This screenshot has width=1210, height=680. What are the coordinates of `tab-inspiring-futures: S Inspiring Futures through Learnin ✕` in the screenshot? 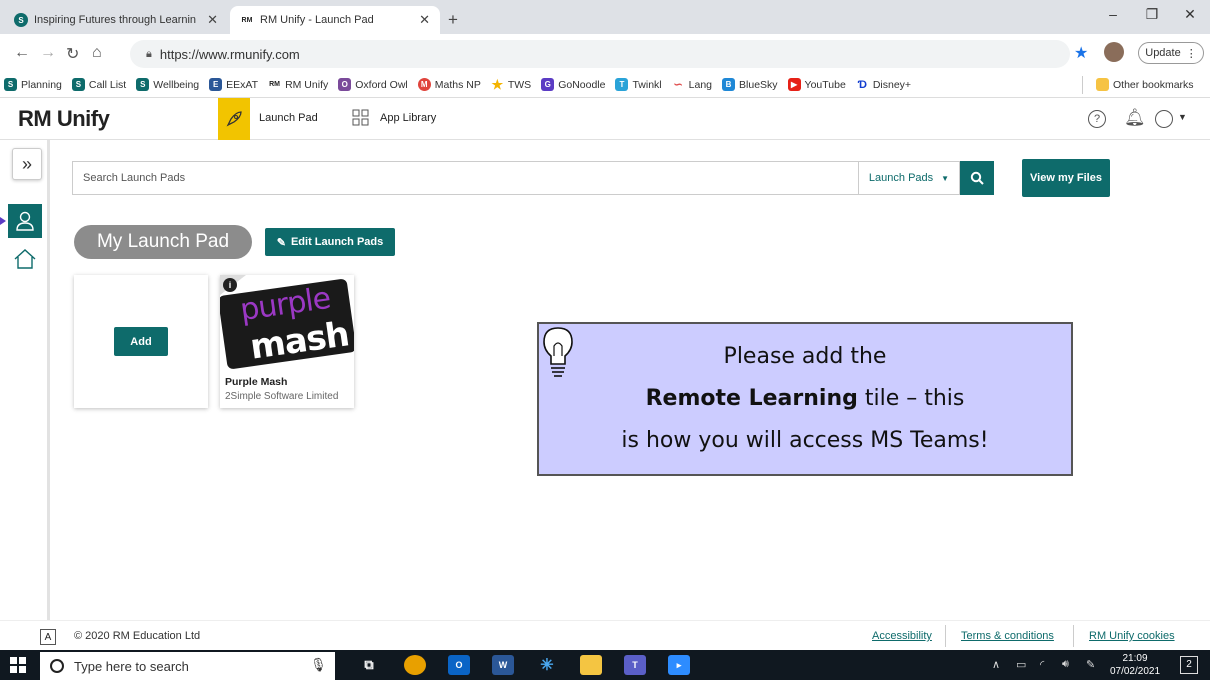 It's located at (116, 20).